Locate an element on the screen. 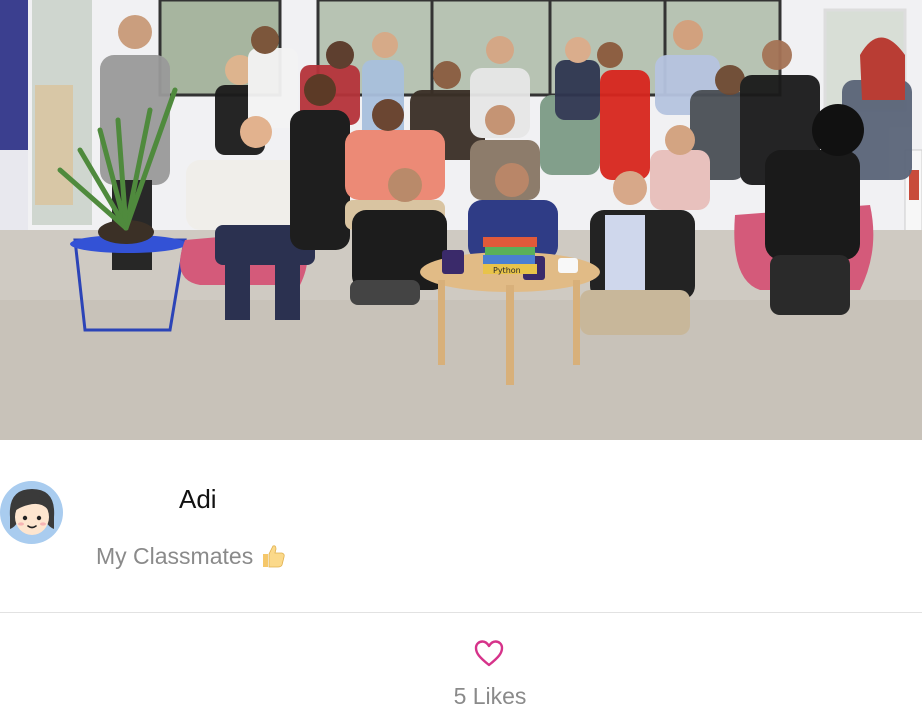 The height and width of the screenshot is (714, 922). post-caption: My Classmates is located at coordinates (191, 556).